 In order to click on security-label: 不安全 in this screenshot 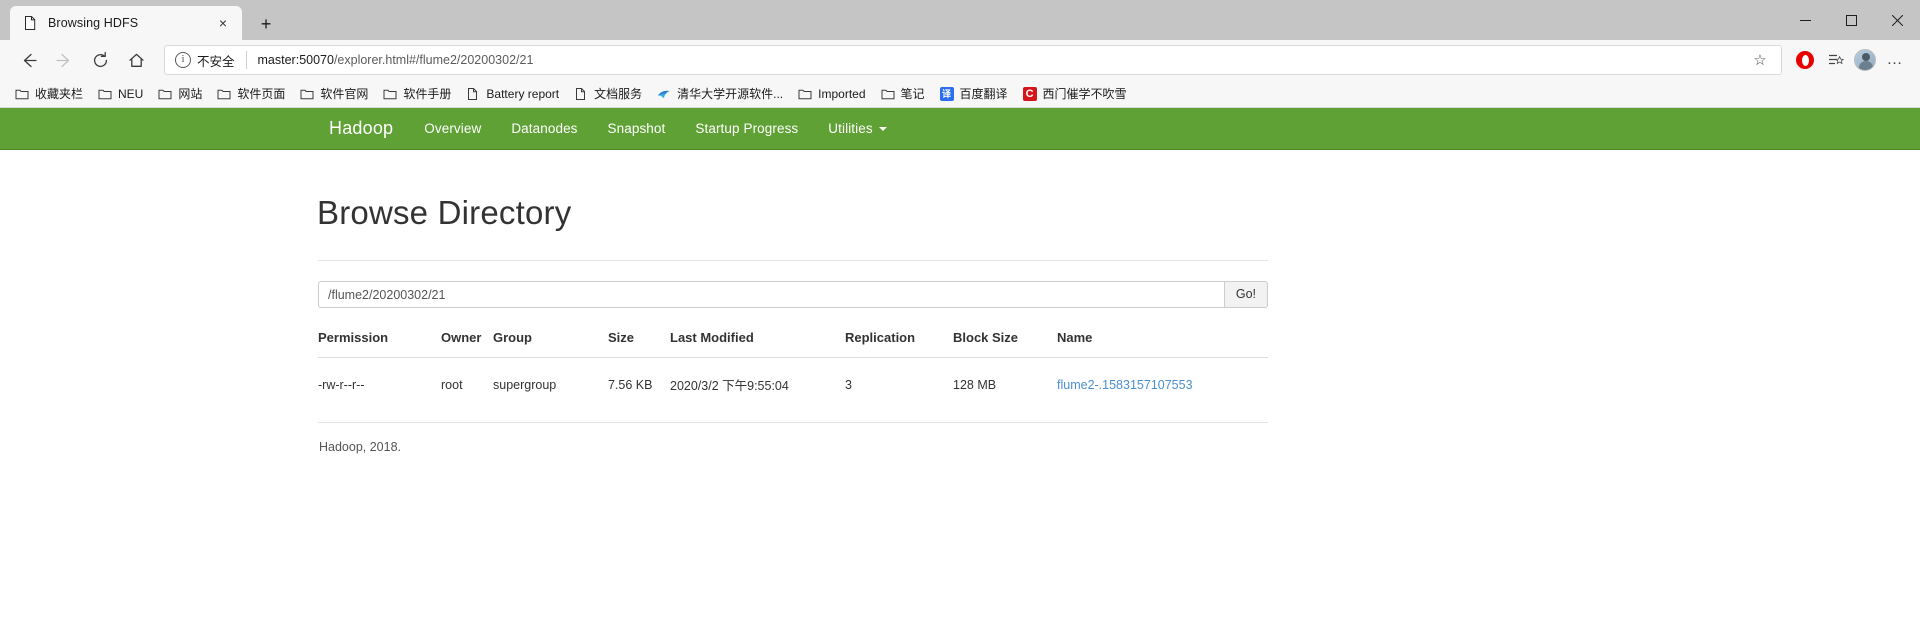, I will do `click(216, 61)`.